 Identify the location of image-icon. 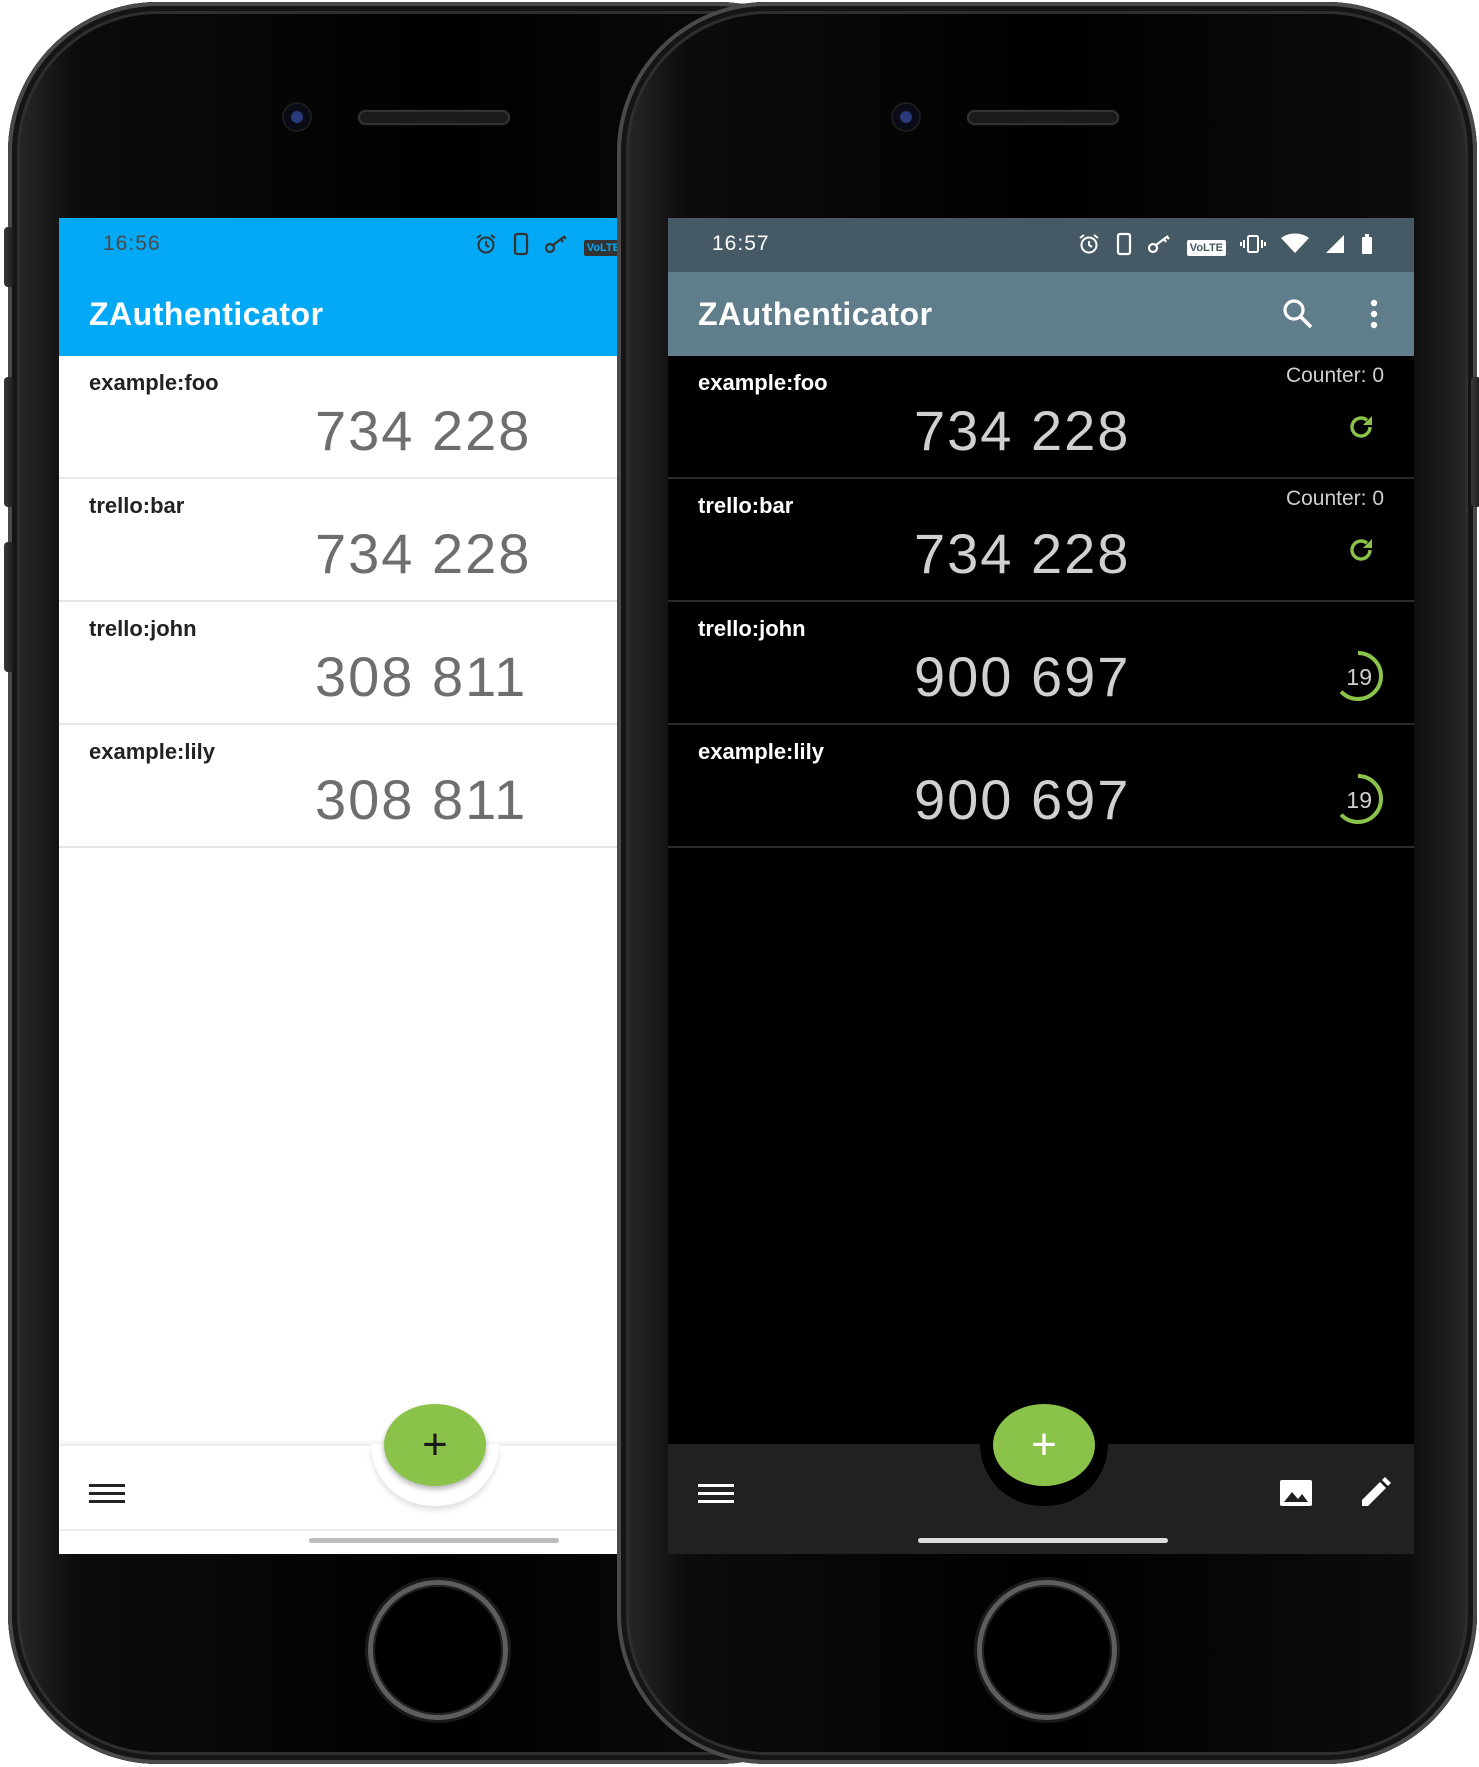
(1296, 1493).